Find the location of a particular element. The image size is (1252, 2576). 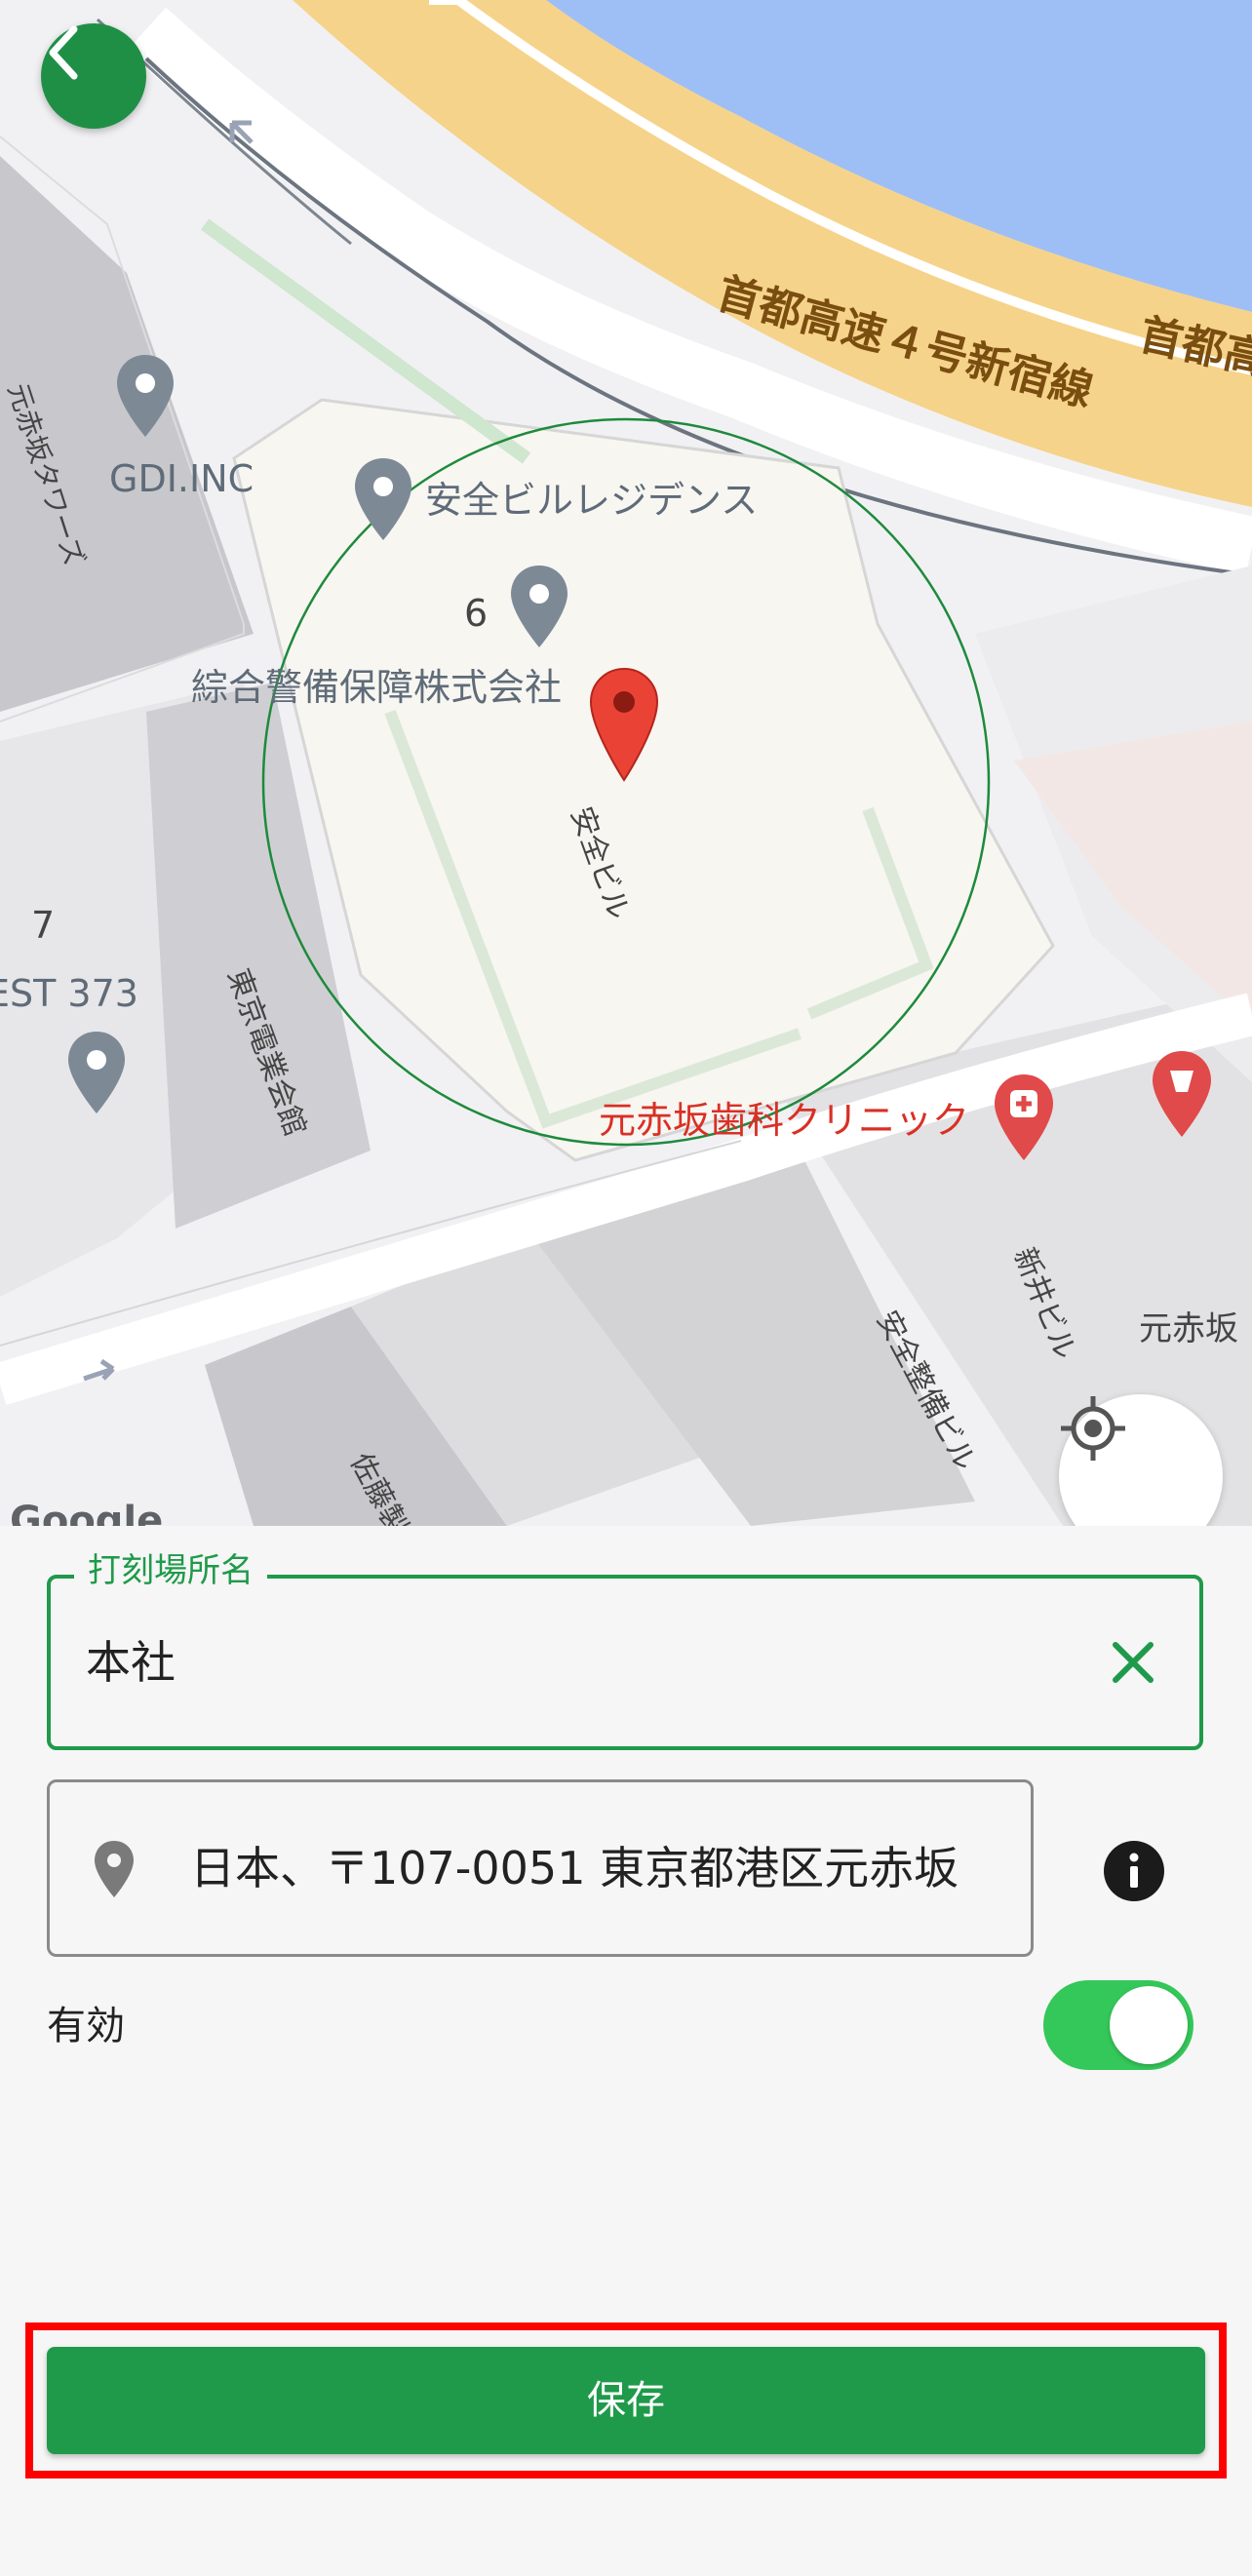

map-label-est-373: EST 373 is located at coordinates (69, 993).